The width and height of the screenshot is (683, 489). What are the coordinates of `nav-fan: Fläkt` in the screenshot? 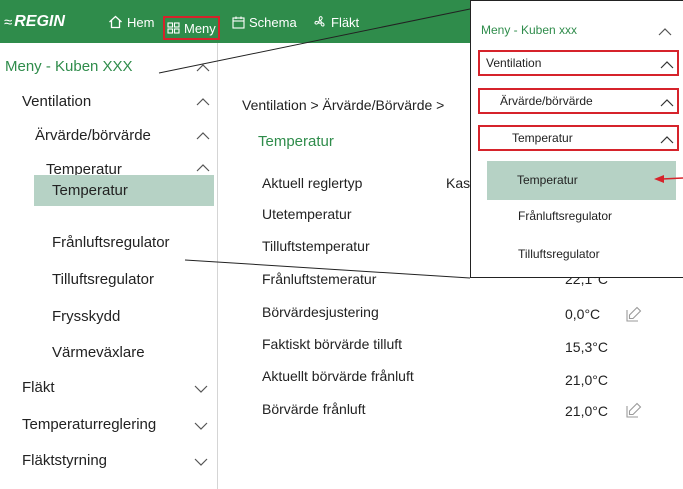 It's located at (336, 22).